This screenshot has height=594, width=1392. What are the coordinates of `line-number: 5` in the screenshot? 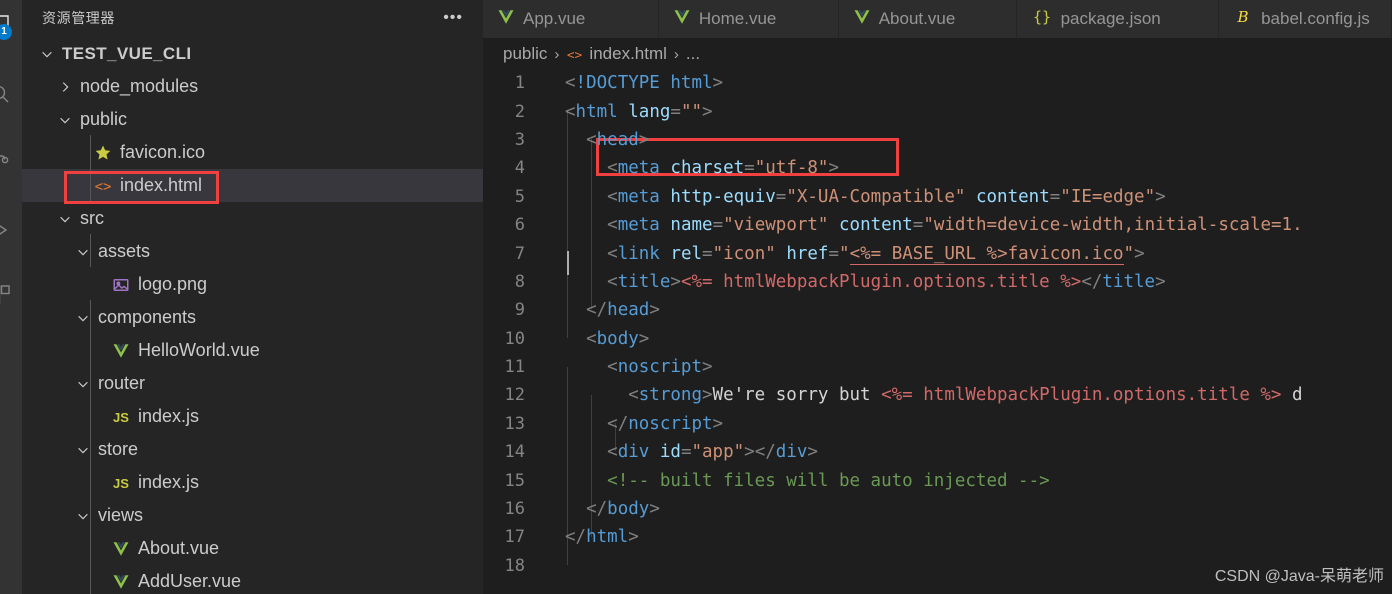 It's located at (519, 196).